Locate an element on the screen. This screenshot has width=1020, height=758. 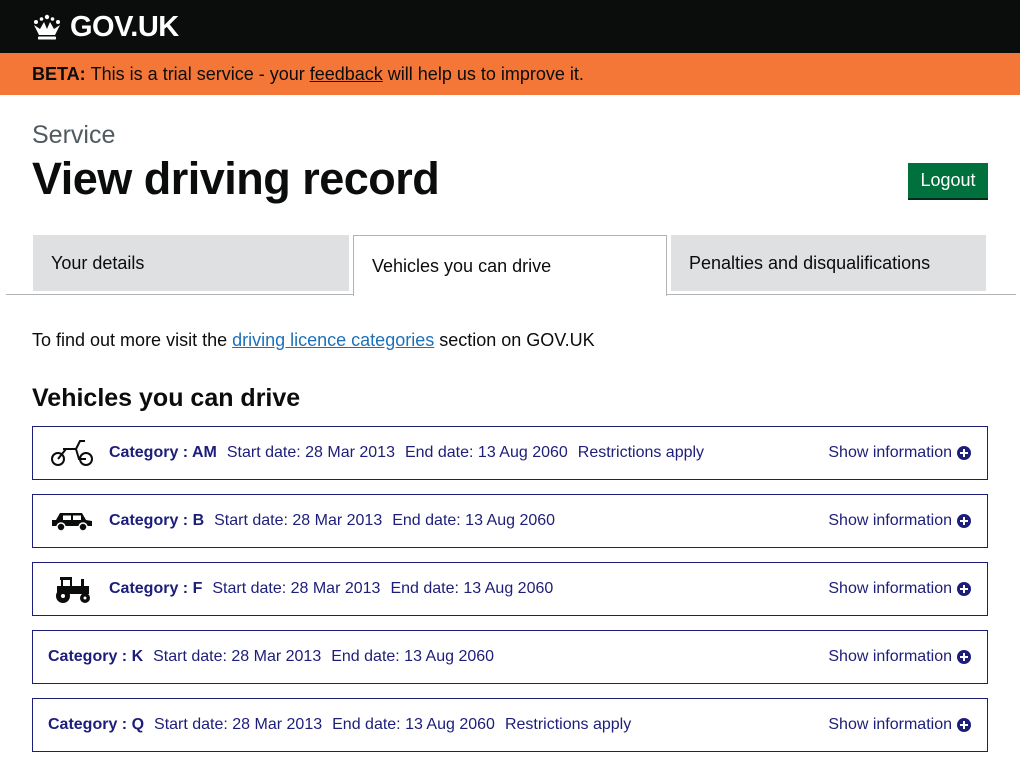
tab-vehicles-you-can-drive: Vehicles you can drive is located at coordinates (510, 265).